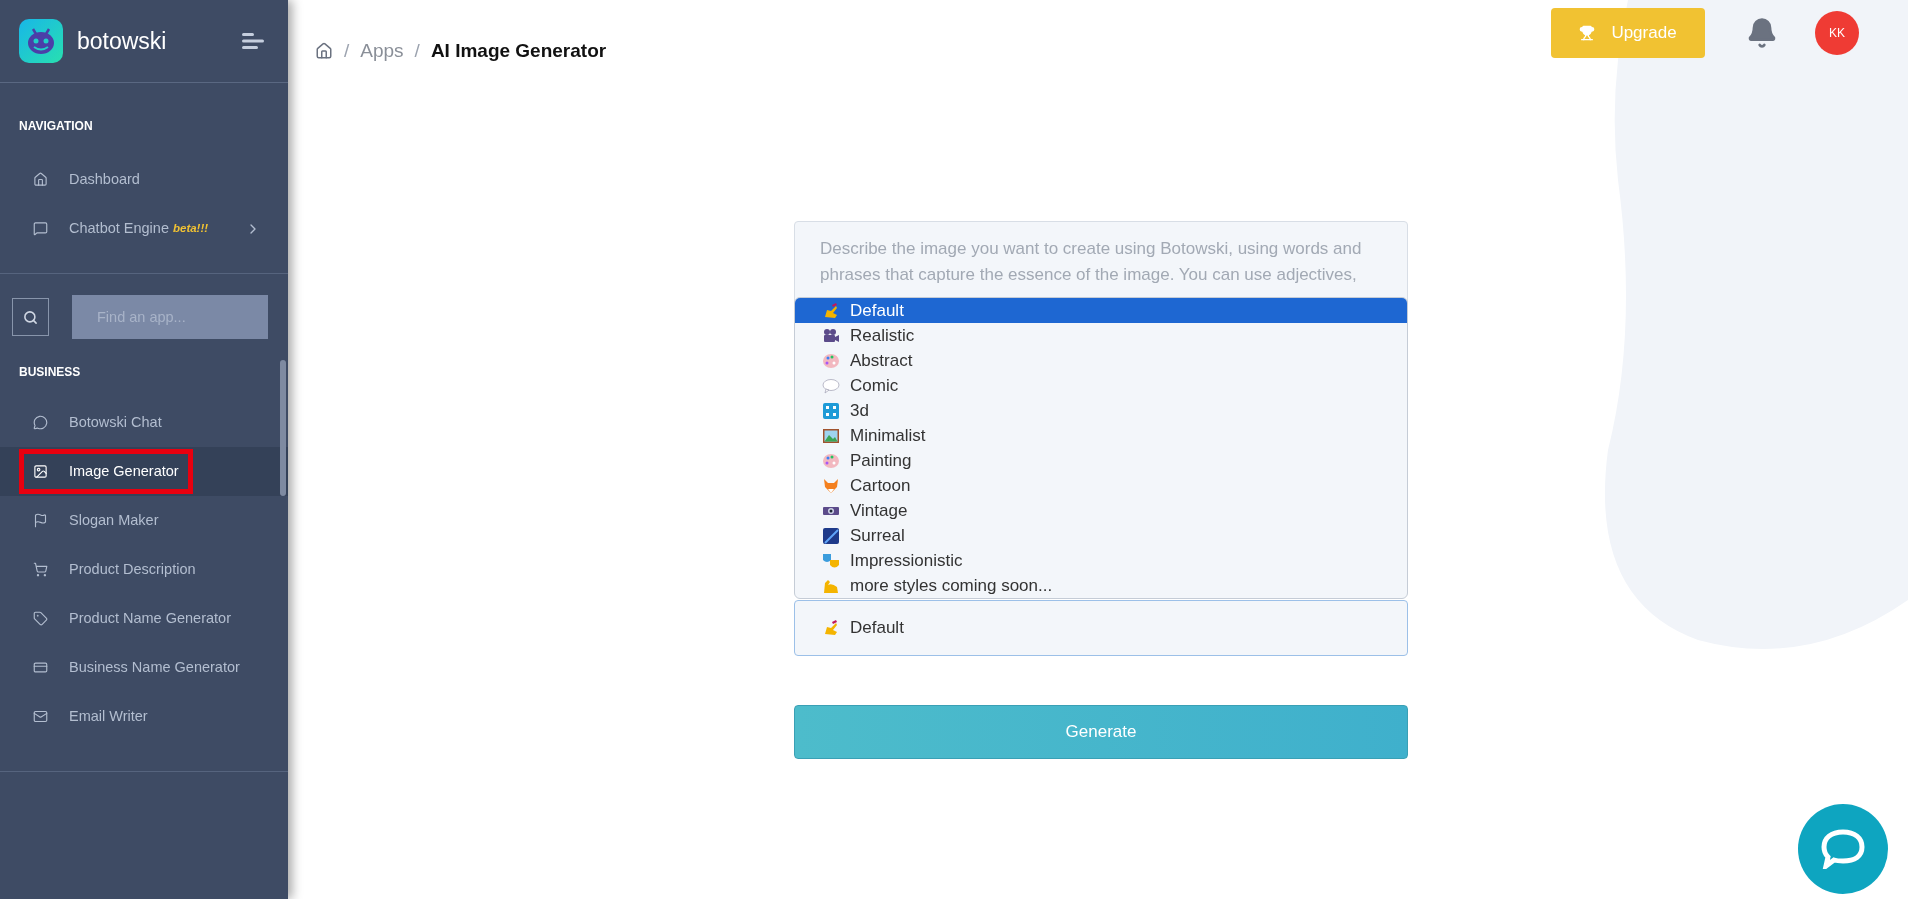  I want to click on fox-icon, so click(831, 485).